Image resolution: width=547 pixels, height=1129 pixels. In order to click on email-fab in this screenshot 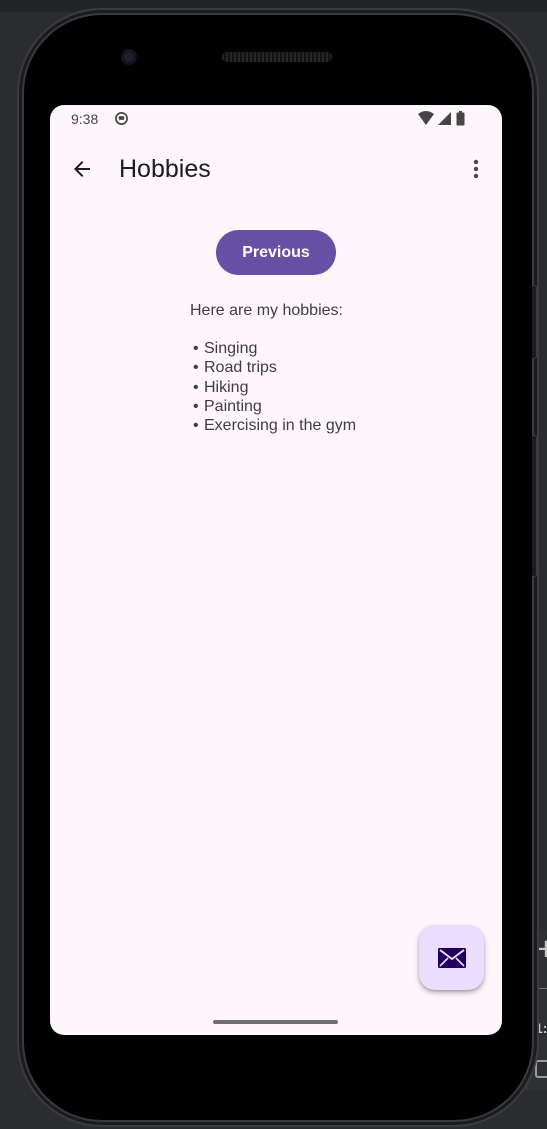, I will do `click(451, 957)`.